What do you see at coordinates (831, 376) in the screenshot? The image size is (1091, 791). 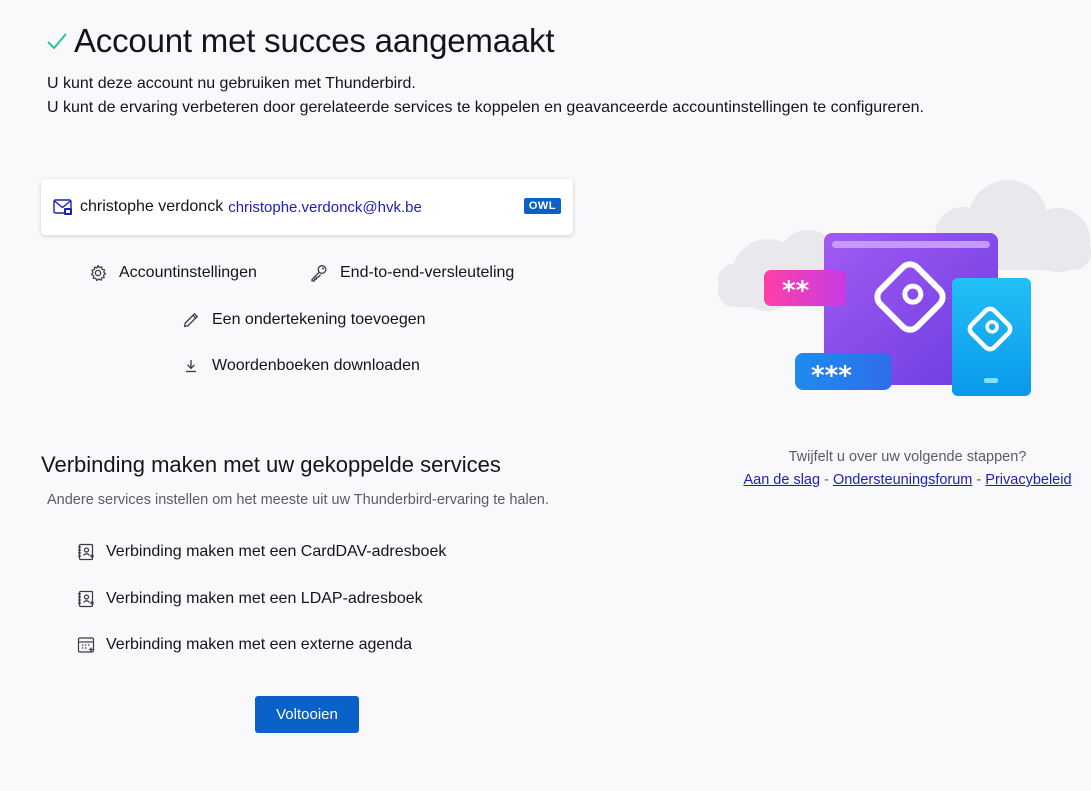 I see `password-mask-long: ***` at bounding box center [831, 376].